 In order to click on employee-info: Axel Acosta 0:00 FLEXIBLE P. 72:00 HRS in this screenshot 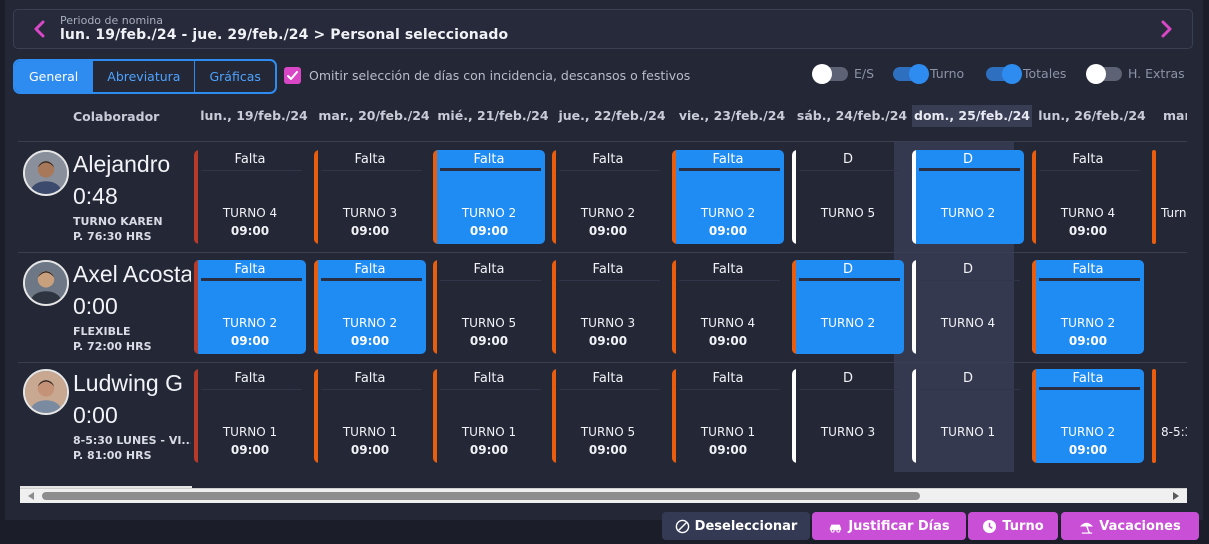, I will do `click(105, 307)`.